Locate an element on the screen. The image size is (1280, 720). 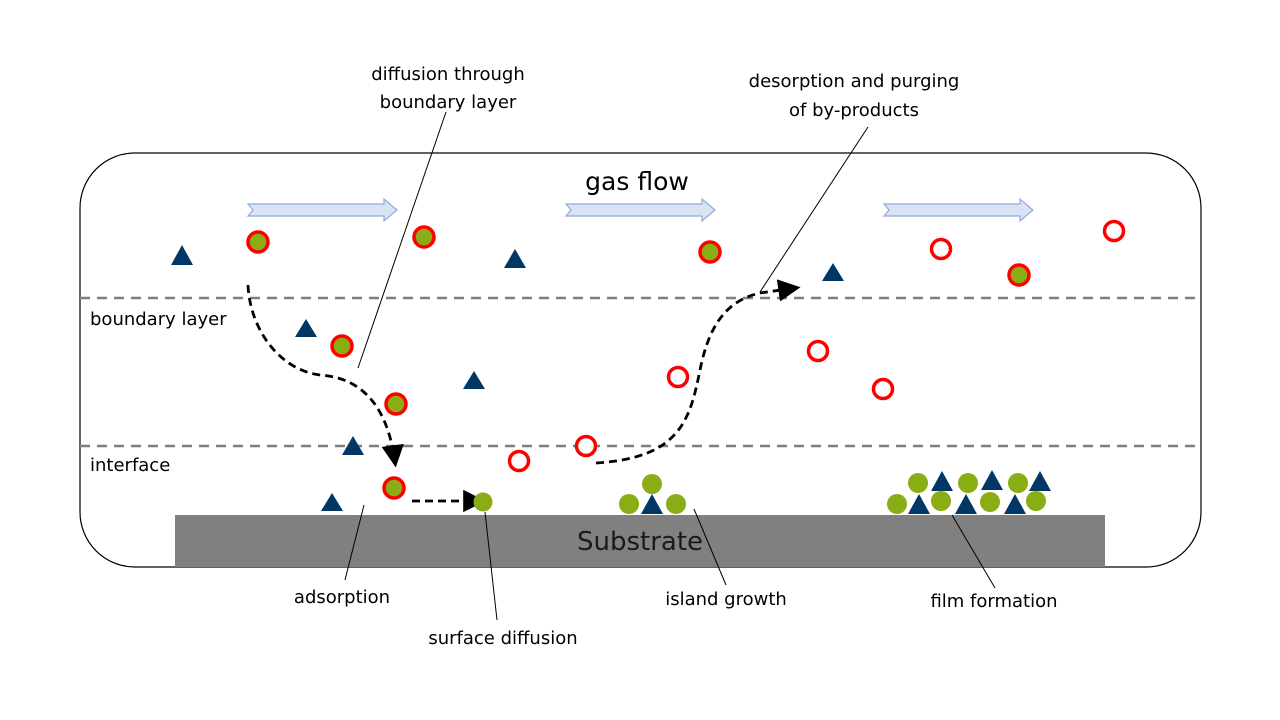
film-layer is located at coordinates (969, 492).